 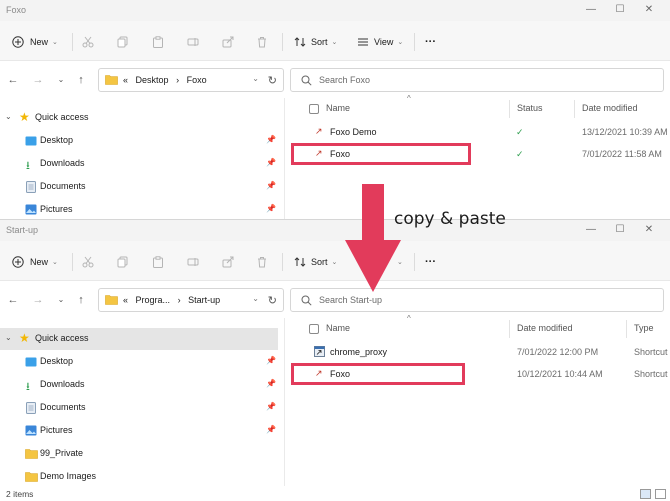 What do you see at coordinates (139, 477) in the screenshot?
I see `nav-item-demo-images: Demo Images` at bounding box center [139, 477].